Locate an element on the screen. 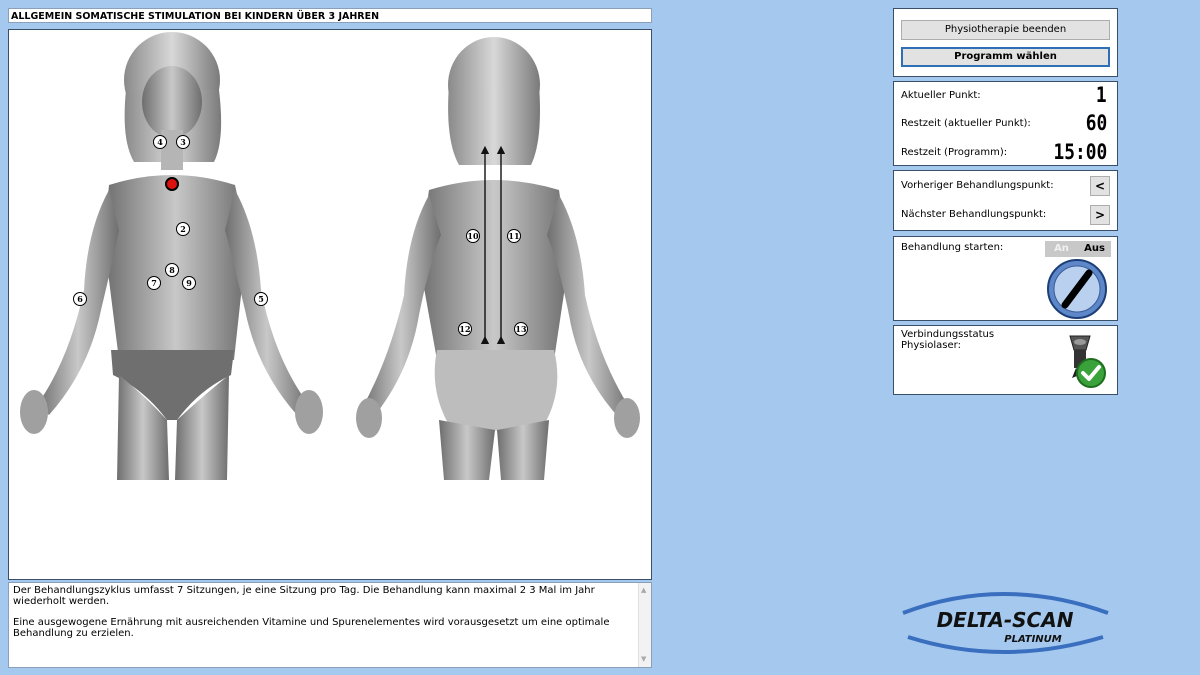 The height and width of the screenshot is (675, 1200). treatment-start-box: Behandlung starten: An Aus is located at coordinates (1005, 278).